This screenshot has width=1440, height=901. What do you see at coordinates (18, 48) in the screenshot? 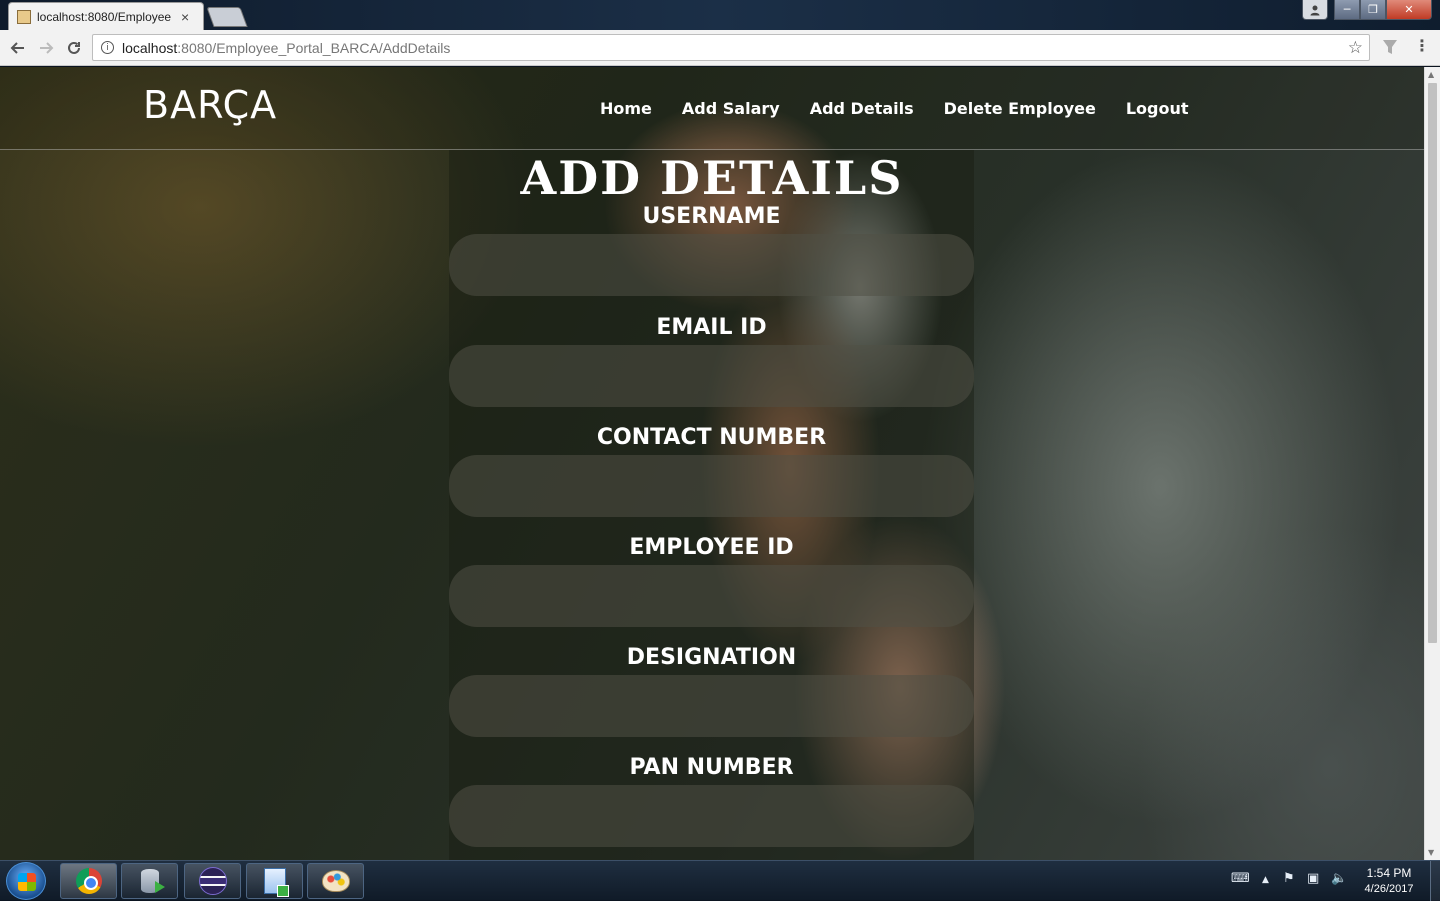
I see `back-arrow-icon` at bounding box center [18, 48].